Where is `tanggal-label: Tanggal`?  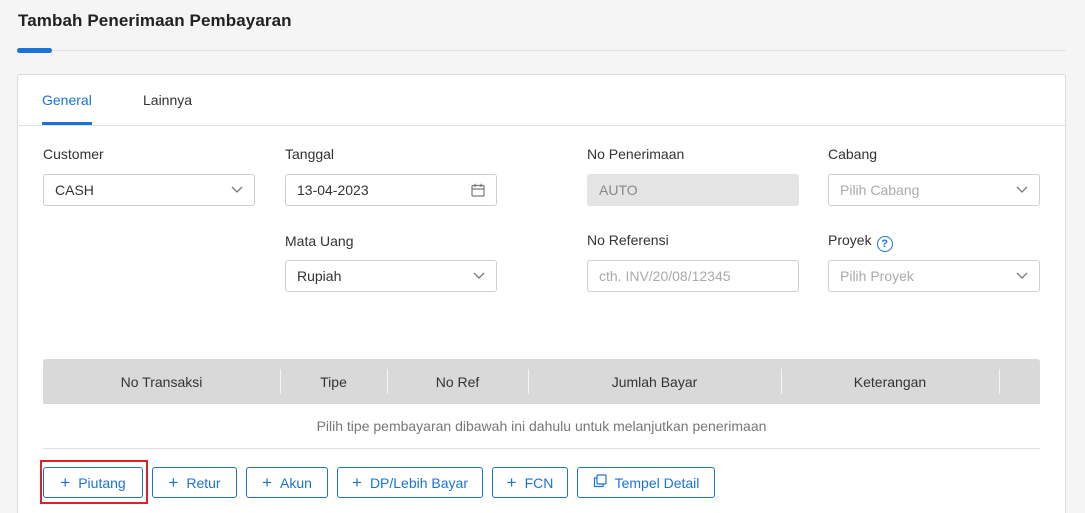 tanggal-label: Tanggal is located at coordinates (310, 154).